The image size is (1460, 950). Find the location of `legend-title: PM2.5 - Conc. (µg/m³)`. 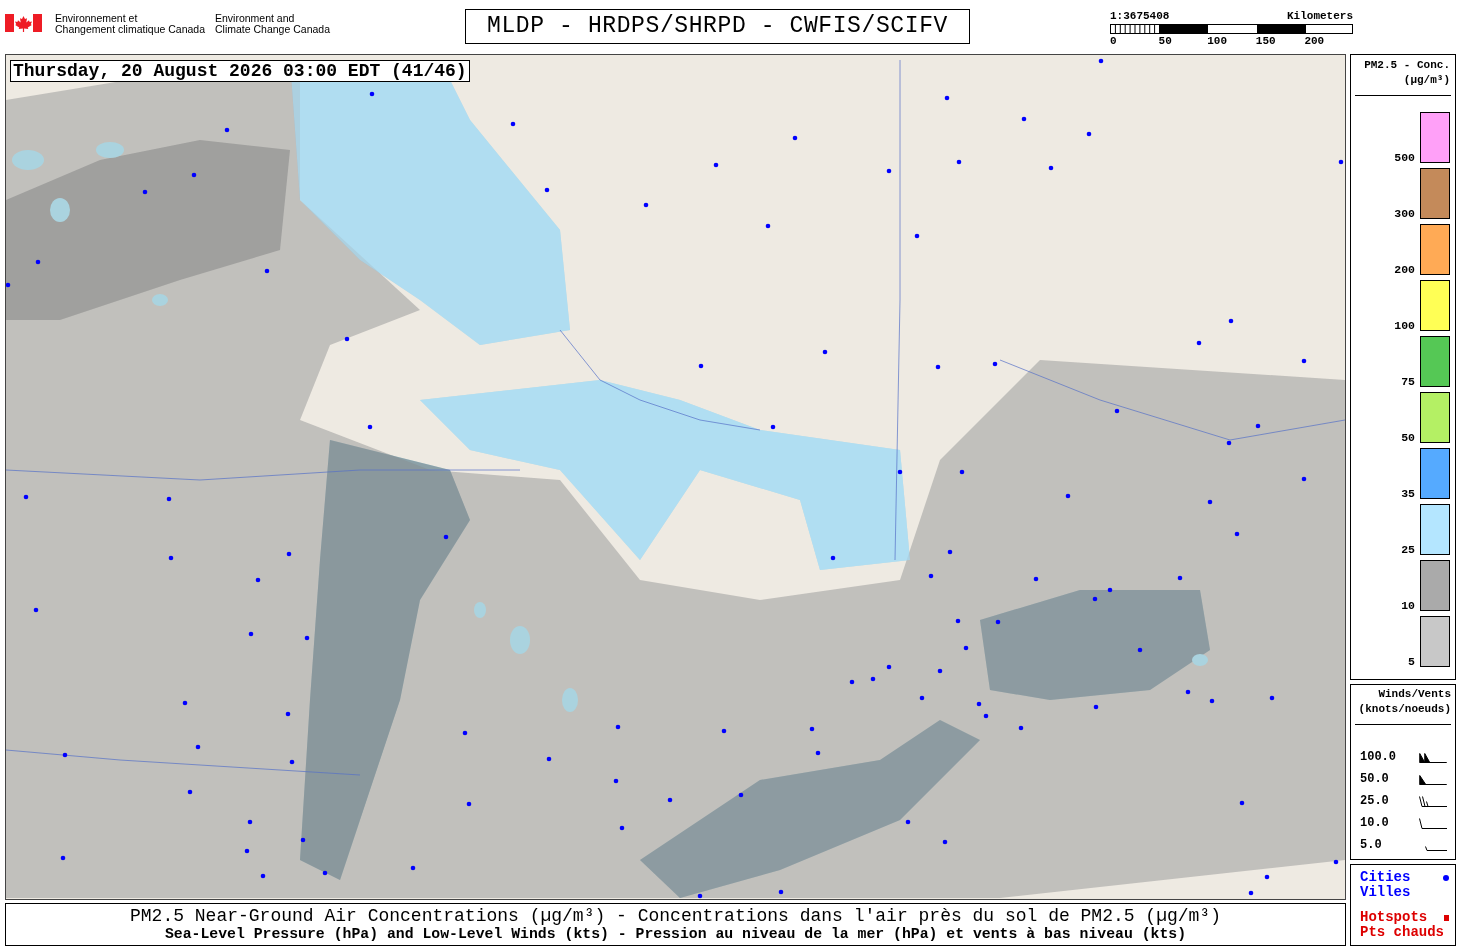

legend-title: PM2.5 - Conc. (µg/m³) is located at coordinates (1407, 73).